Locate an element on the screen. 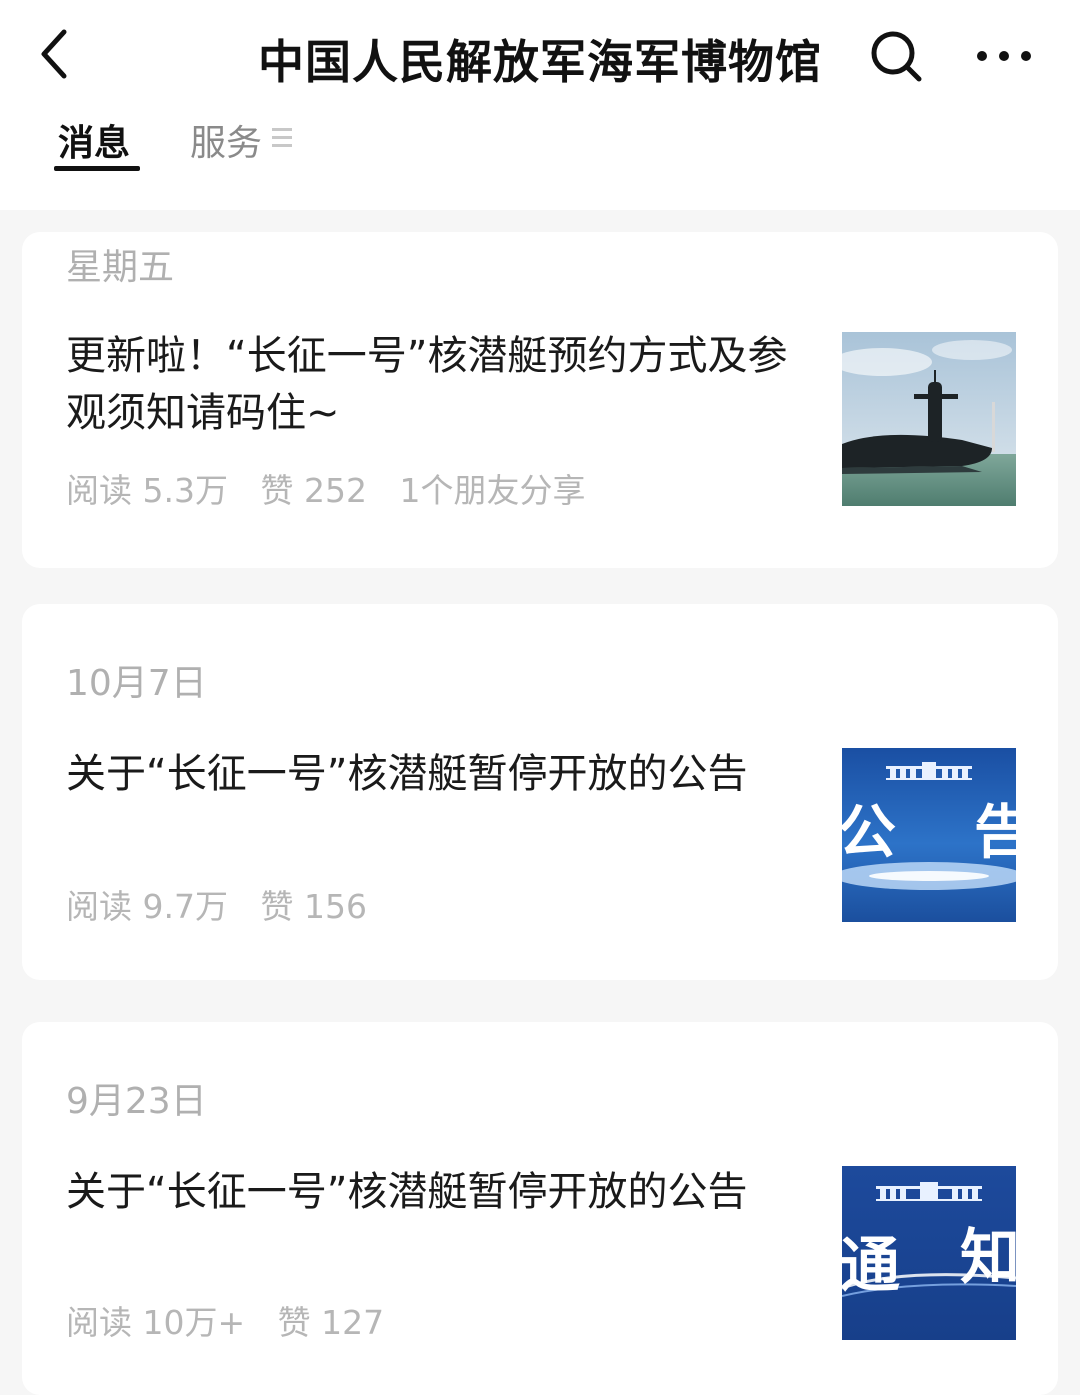 This screenshot has width=1080, height=1395. article-stats: 阅读 9.7万 赞 156 is located at coordinates (227, 904).